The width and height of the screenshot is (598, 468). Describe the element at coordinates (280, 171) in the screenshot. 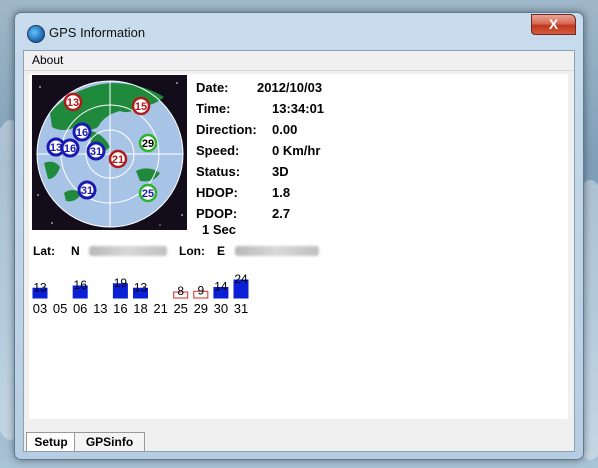

I see `status-value: 3D` at that location.